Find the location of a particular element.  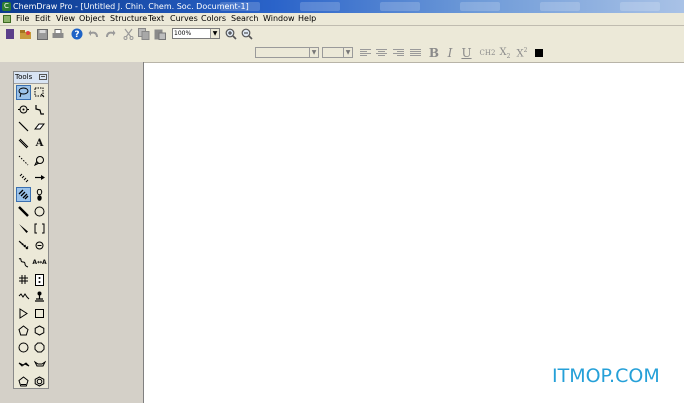

cyclohexane-icon is located at coordinates (39, 330).